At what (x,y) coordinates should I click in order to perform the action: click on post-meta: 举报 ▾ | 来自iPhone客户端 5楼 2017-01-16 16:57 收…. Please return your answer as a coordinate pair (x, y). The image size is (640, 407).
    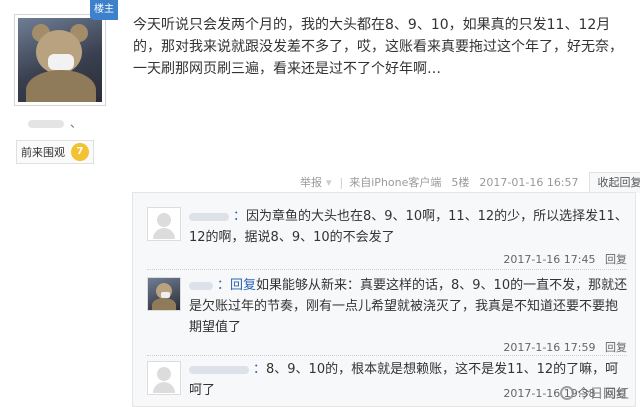
    Looking at the image, I should click on (470, 182).